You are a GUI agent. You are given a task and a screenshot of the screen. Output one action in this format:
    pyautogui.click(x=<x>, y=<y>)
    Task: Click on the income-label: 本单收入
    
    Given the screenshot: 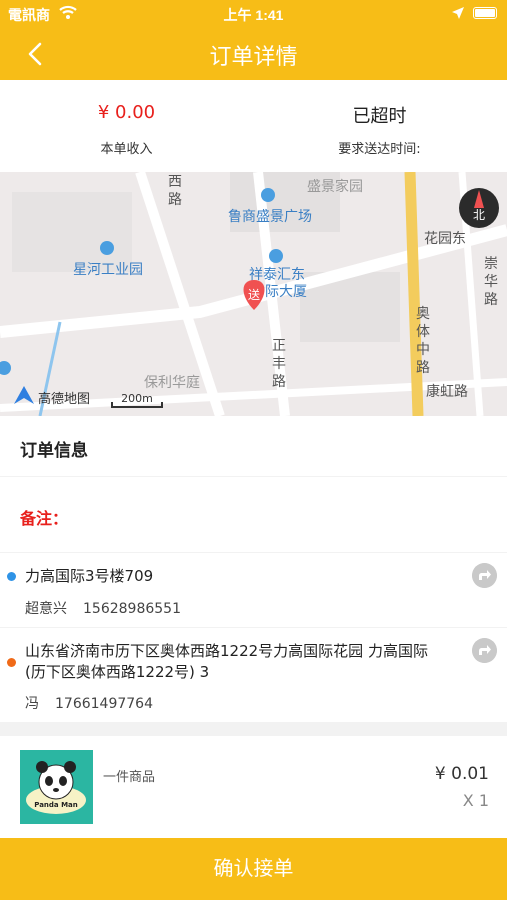 What is the action you would take?
    pyautogui.click(x=126, y=149)
    